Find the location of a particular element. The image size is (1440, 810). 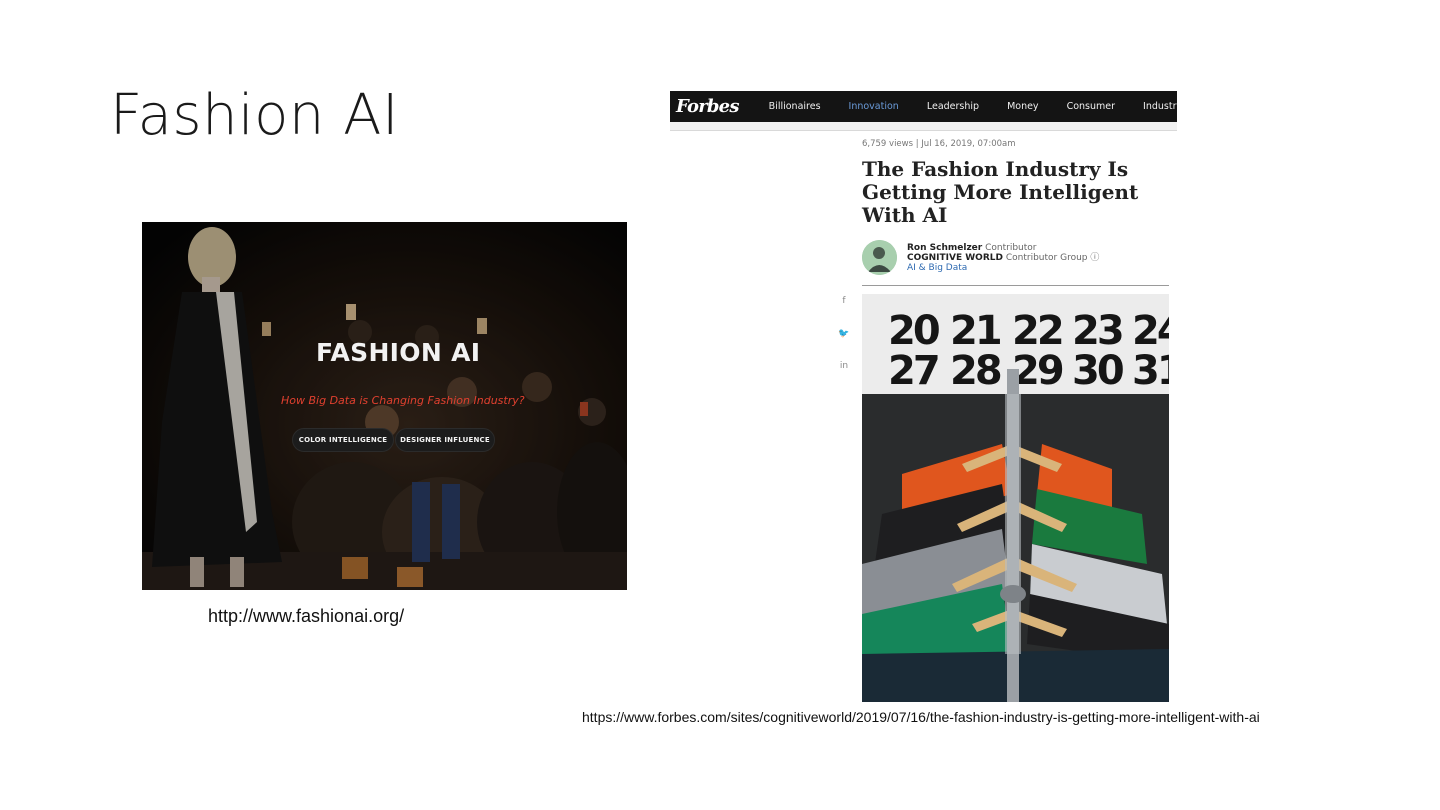

author-name: Ron Schmelzer is located at coordinates (944, 248).